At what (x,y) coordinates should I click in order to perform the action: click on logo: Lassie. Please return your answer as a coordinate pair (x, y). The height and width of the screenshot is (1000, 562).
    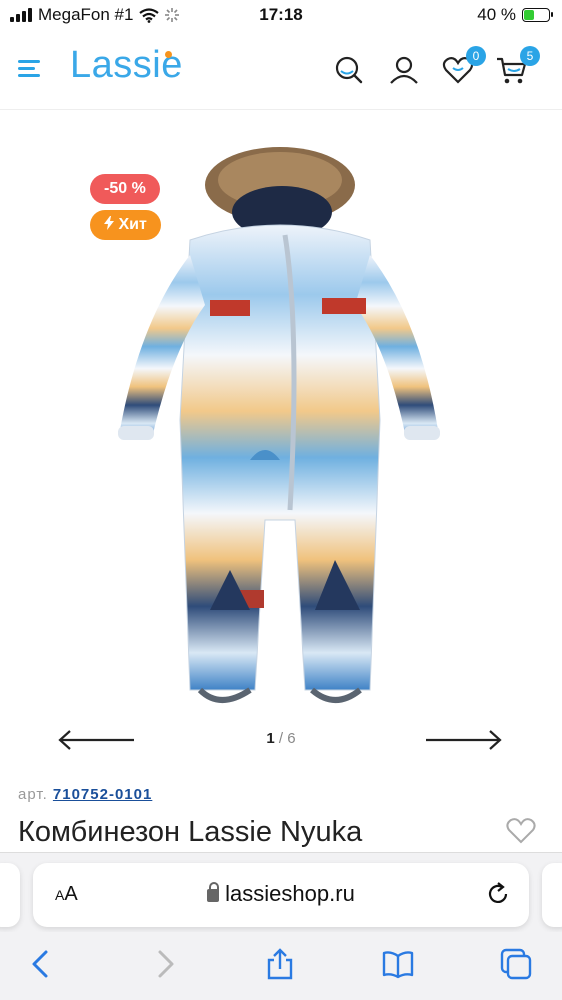
    Looking at the image, I should click on (126, 65).